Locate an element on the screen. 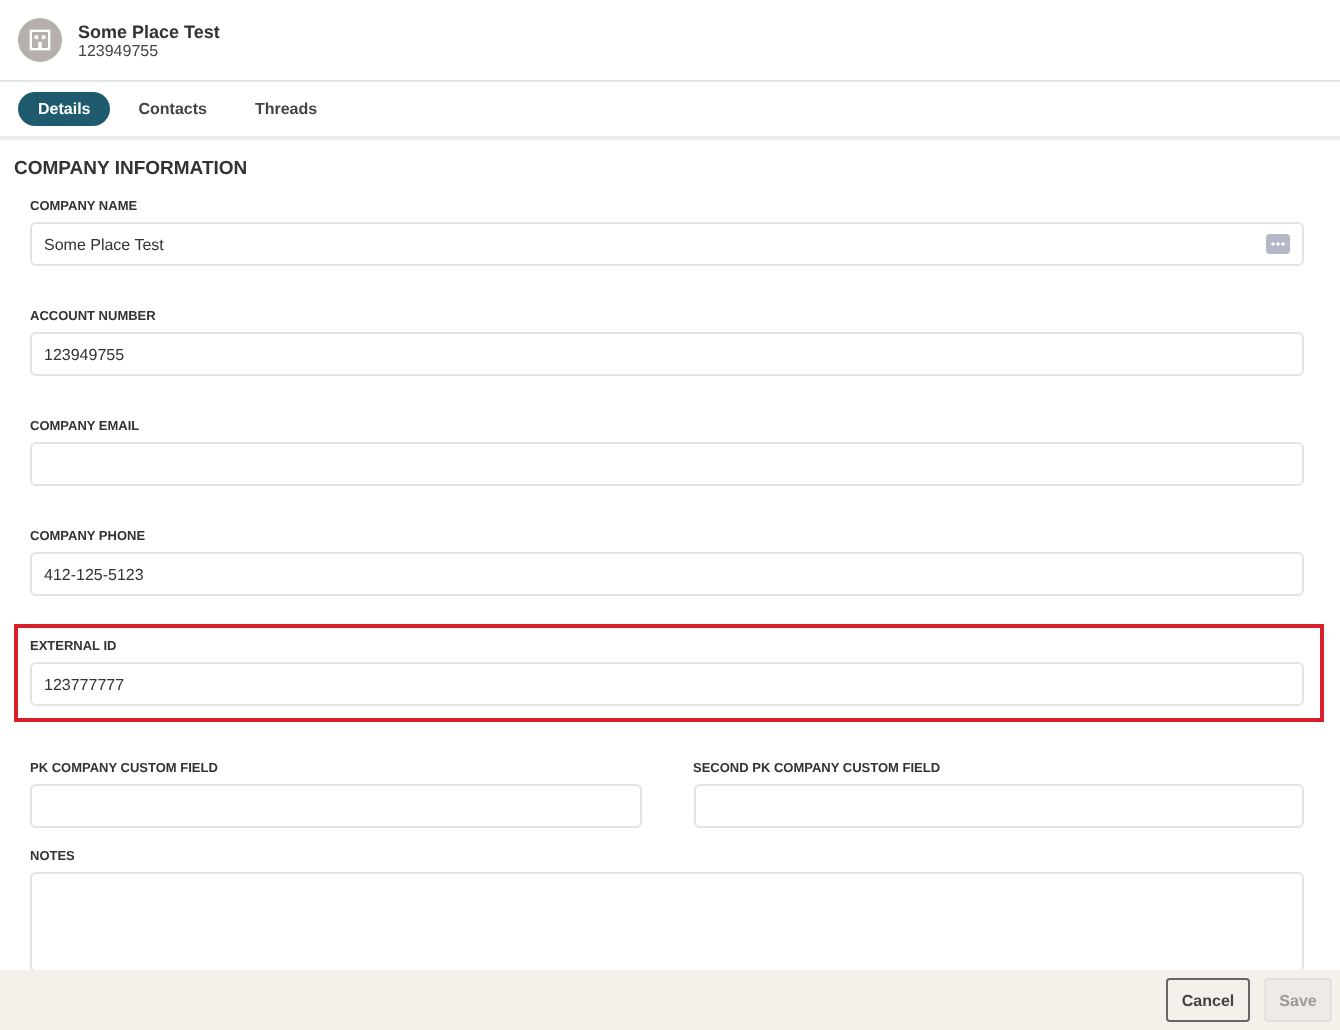 Image resolution: width=1340 pixels, height=1030 pixels. tab: Threads is located at coordinates (286, 109).